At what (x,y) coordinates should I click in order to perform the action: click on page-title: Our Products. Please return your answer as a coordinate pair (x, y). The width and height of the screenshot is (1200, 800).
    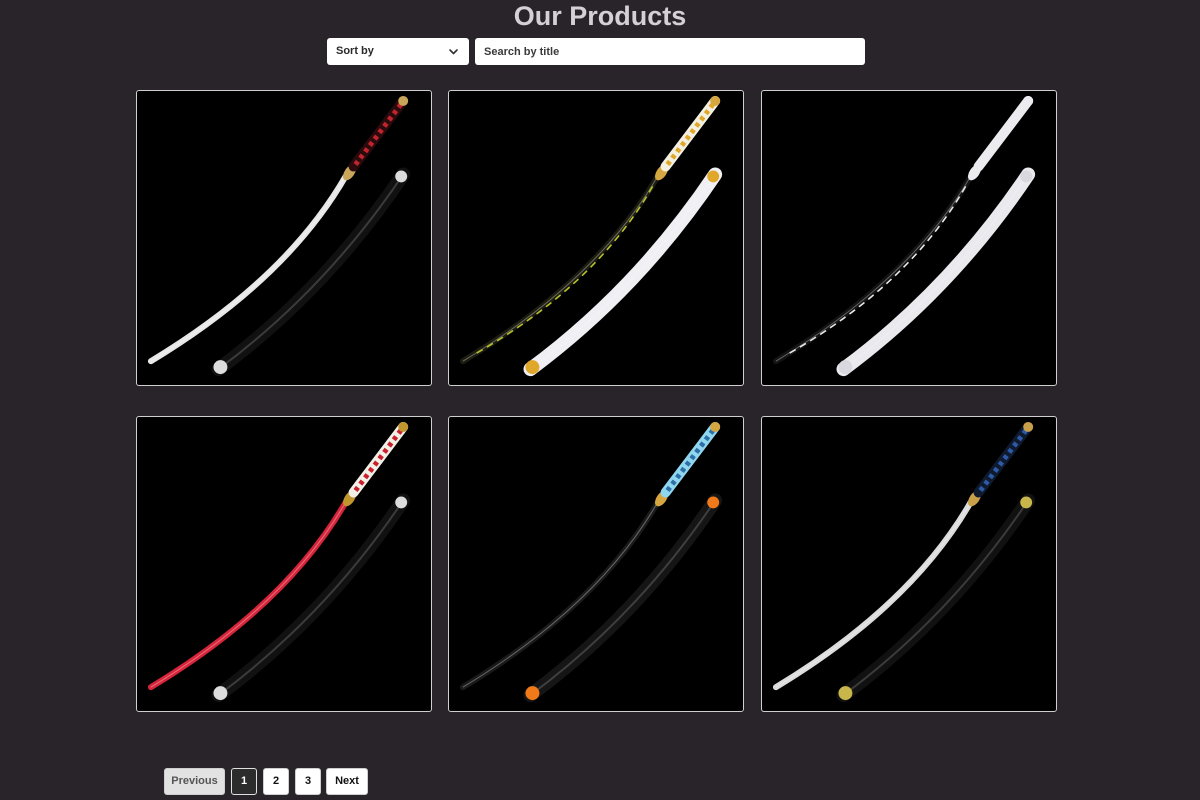
    Looking at the image, I should click on (600, 16).